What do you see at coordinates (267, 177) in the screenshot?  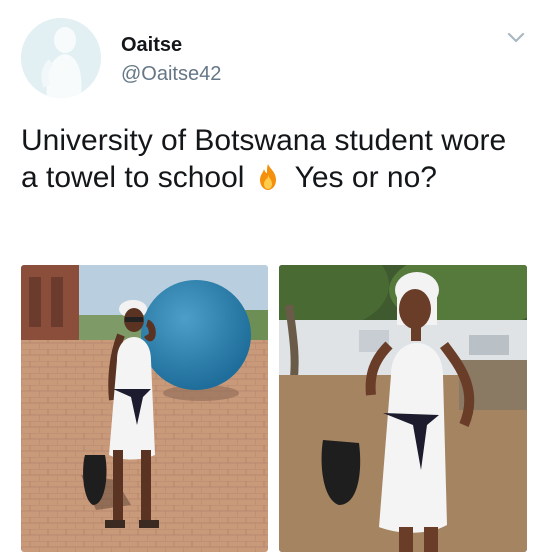 I see `fire-icon` at bounding box center [267, 177].